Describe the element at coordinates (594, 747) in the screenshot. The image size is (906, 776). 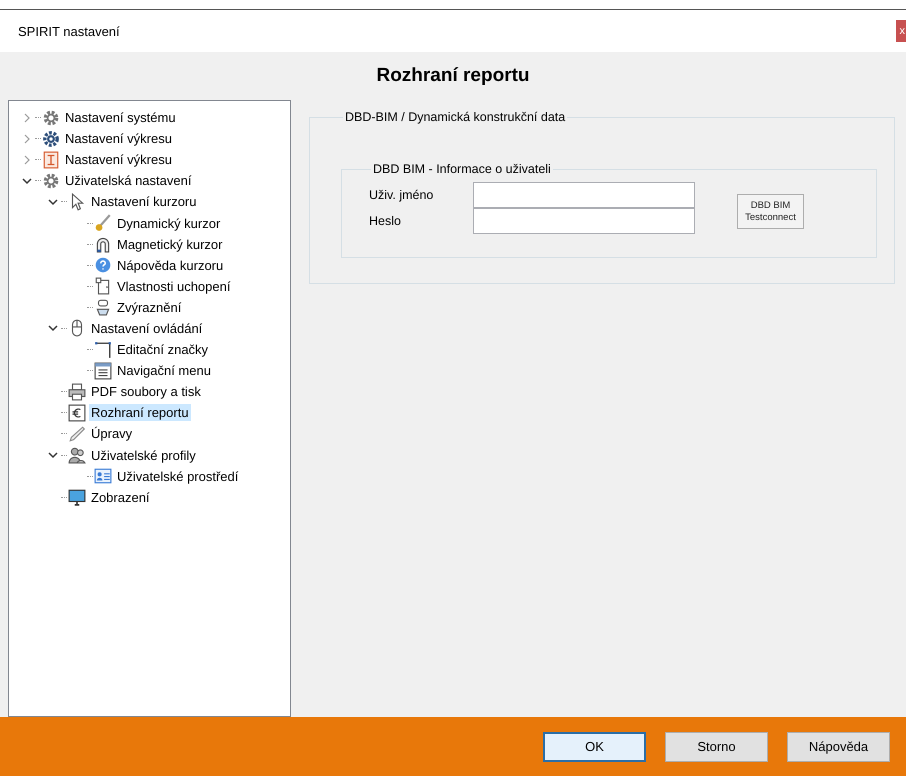
I see `dialog-button: OK` at that location.